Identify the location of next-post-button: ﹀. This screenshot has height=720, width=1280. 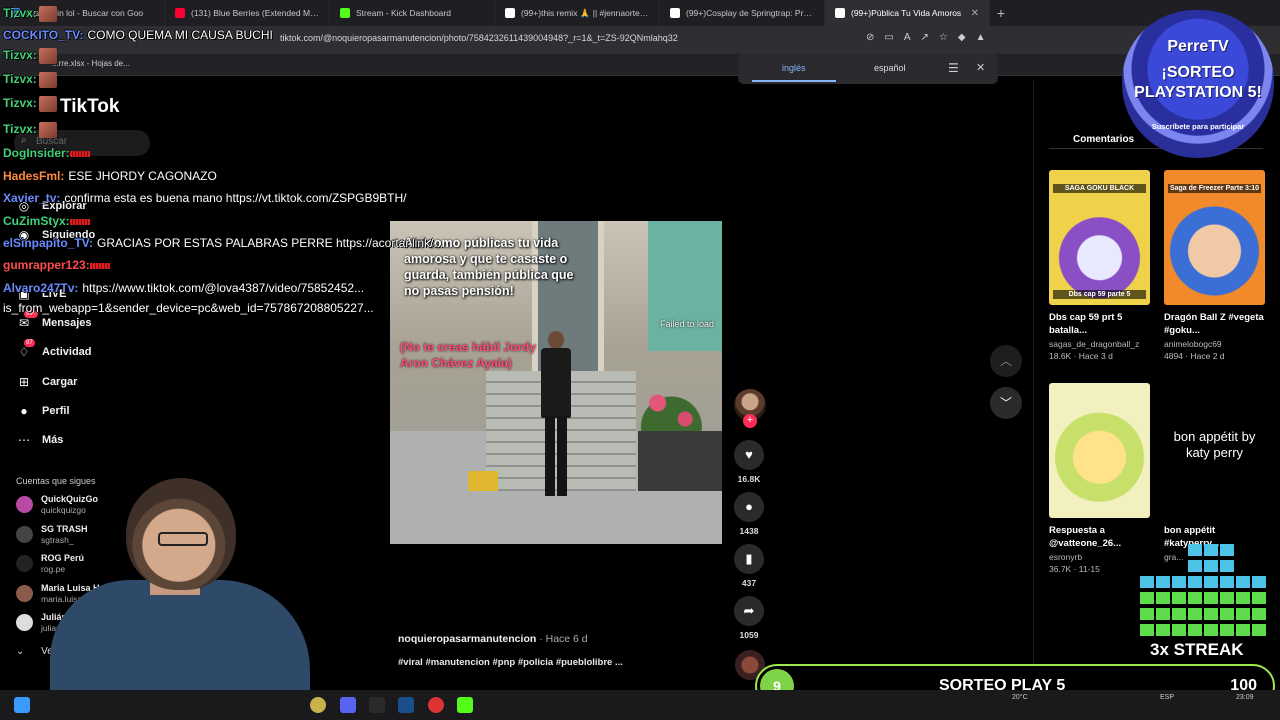
(1006, 403).